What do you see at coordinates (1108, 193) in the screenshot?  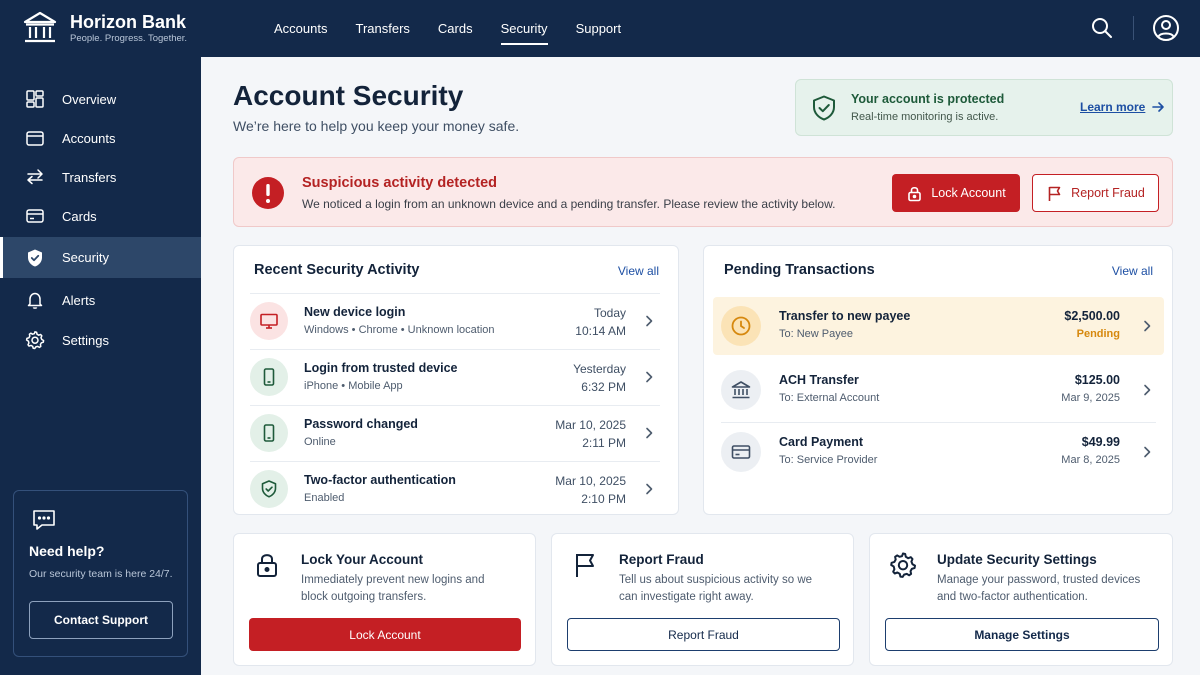 I see `report-fraud-label: Report Fraud` at bounding box center [1108, 193].